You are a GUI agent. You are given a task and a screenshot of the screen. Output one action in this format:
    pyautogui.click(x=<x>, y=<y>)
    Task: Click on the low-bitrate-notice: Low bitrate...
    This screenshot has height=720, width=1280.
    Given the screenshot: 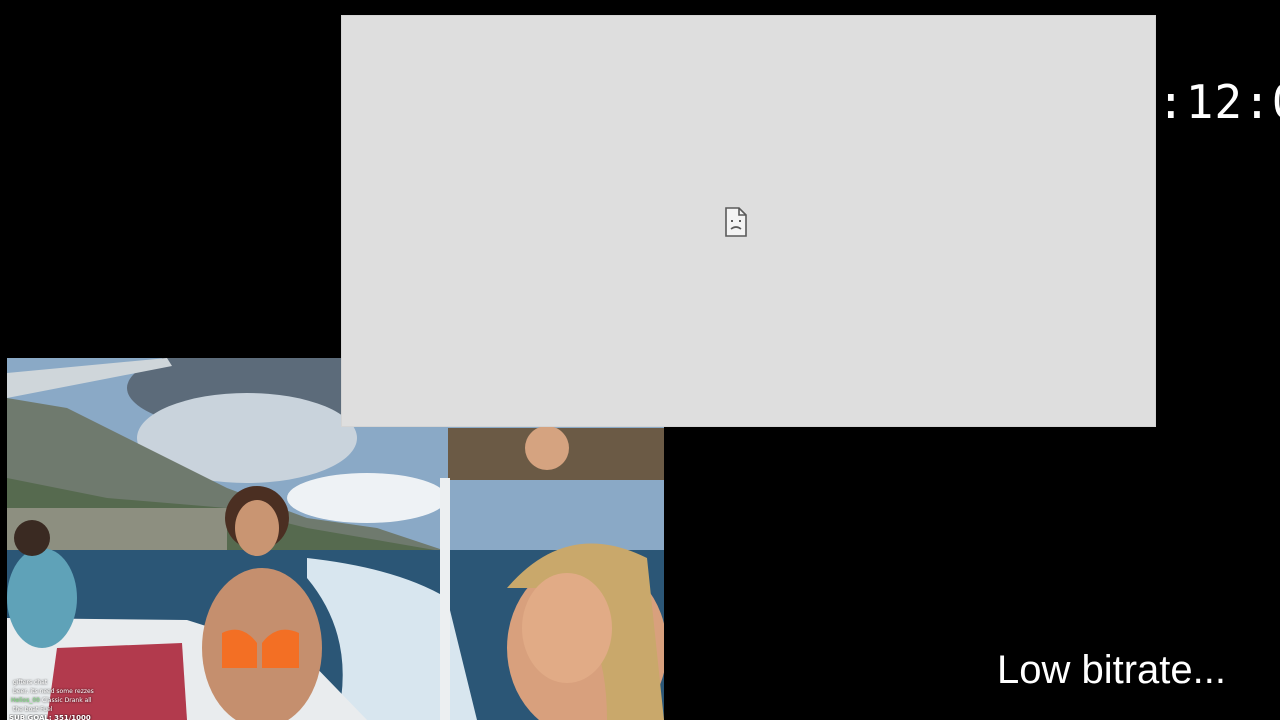 What is the action you would take?
    pyautogui.click(x=1111, y=670)
    